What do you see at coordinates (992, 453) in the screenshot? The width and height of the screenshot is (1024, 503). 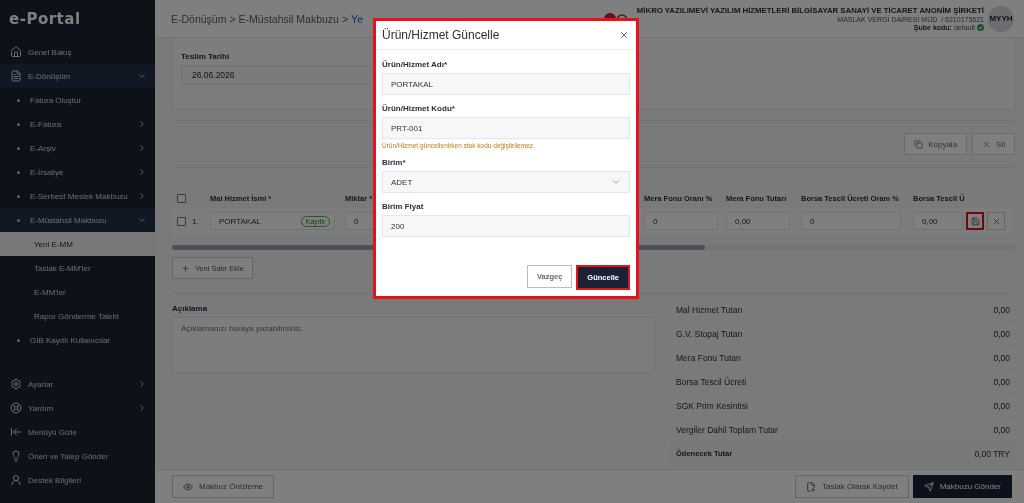 I see `total-value: 0,00 TRY` at bounding box center [992, 453].